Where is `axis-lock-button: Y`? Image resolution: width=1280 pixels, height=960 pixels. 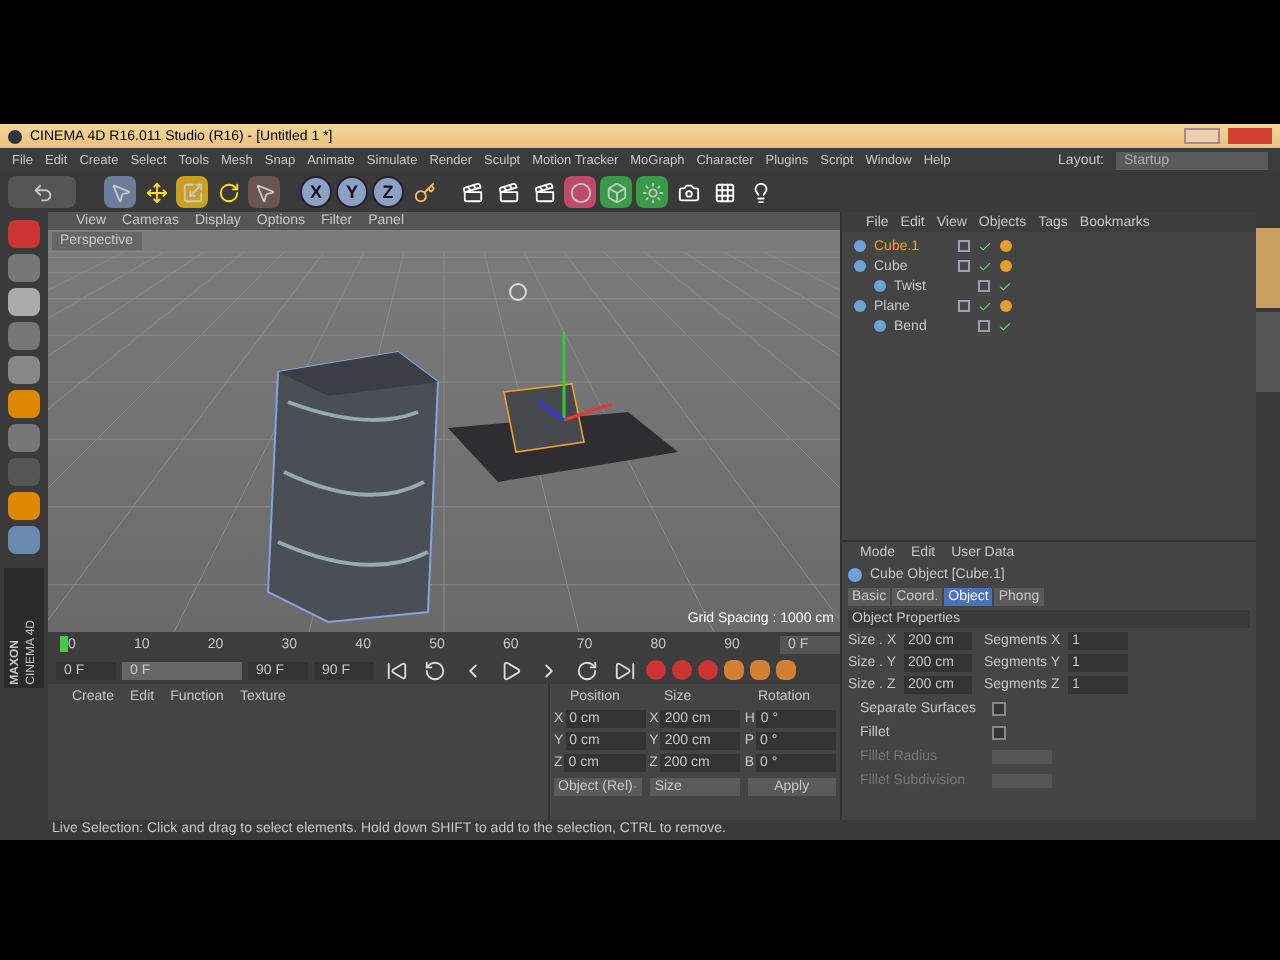 axis-lock-button: Y is located at coordinates (352, 192).